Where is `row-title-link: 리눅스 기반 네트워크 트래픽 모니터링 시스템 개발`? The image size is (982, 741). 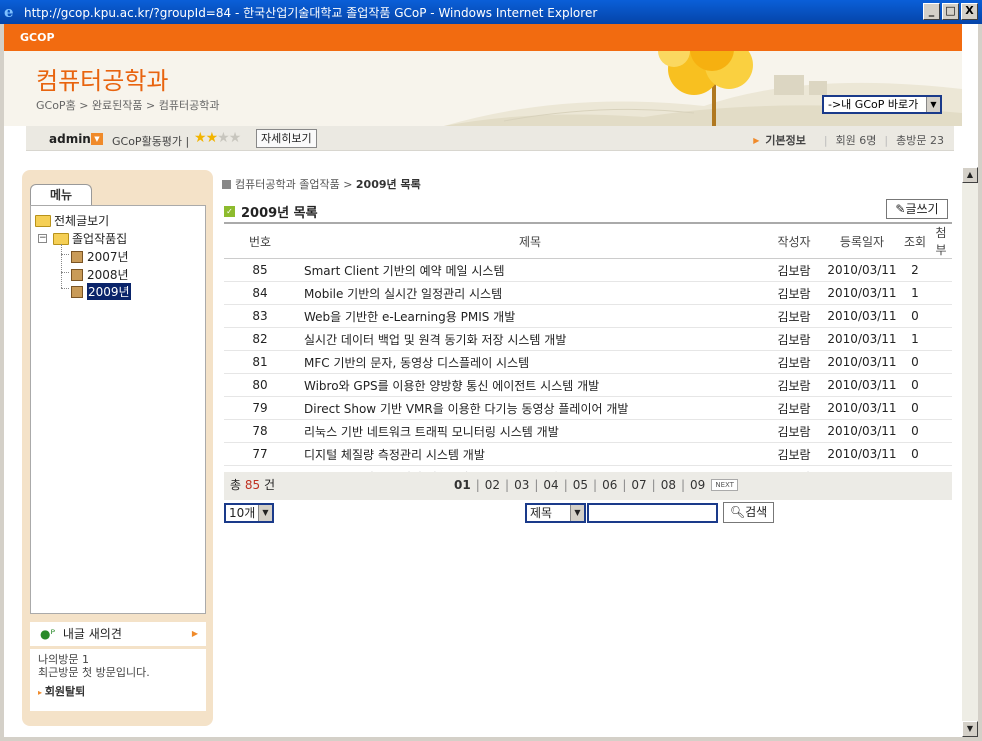 row-title-link: 리눅스 기반 네트워크 트래픽 모니터링 시스템 개발 is located at coordinates (530, 431).